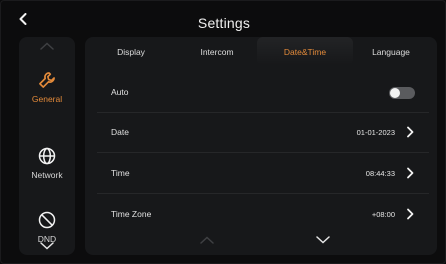 The image size is (446, 264). Describe the element at coordinates (131, 52) in the screenshot. I see `tab-display: Display` at that location.